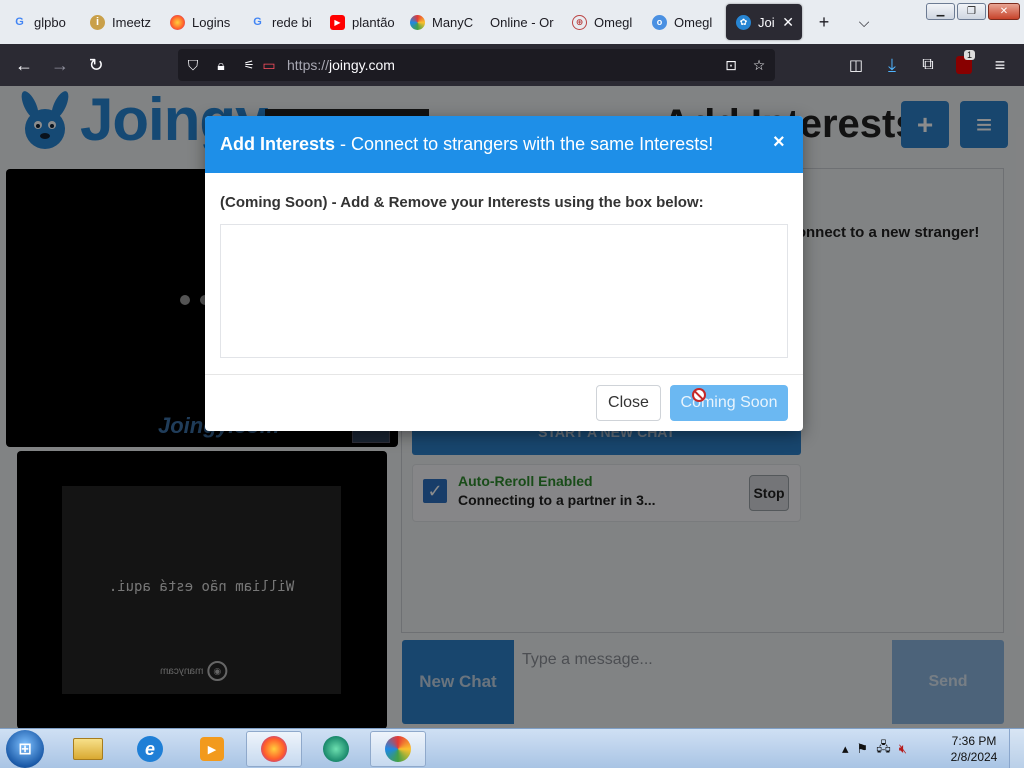 This screenshot has width=1024, height=768. Describe the element at coordinates (628, 403) in the screenshot. I see `modal-close-button: Close` at that location.